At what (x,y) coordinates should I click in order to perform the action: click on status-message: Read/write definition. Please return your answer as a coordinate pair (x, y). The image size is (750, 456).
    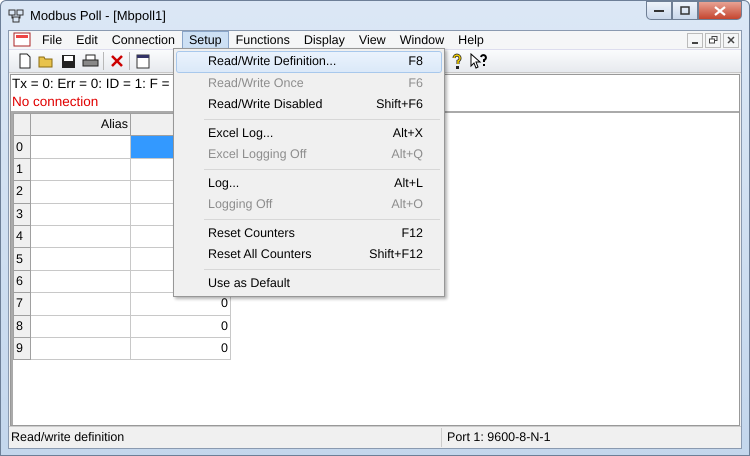
    Looking at the image, I should click on (68, 437).